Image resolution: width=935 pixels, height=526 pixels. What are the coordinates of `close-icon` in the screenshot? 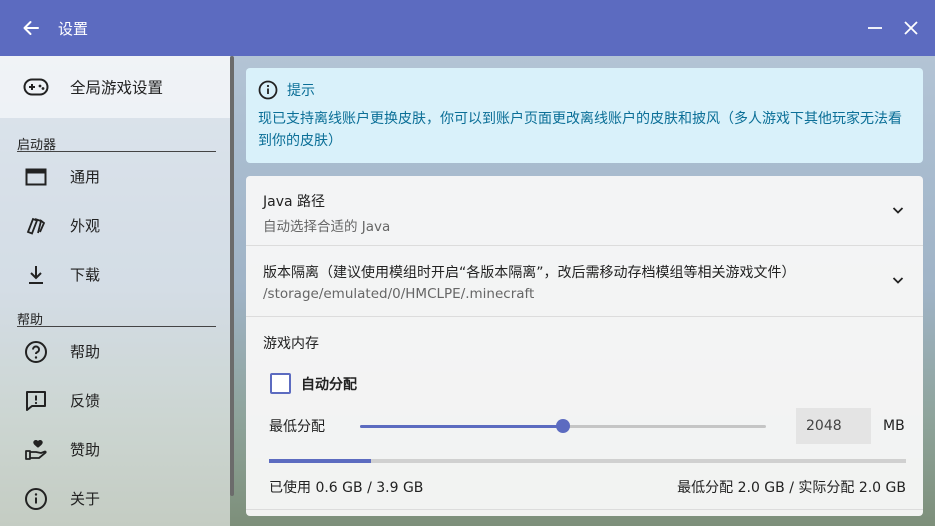 It's located at (911, 28).